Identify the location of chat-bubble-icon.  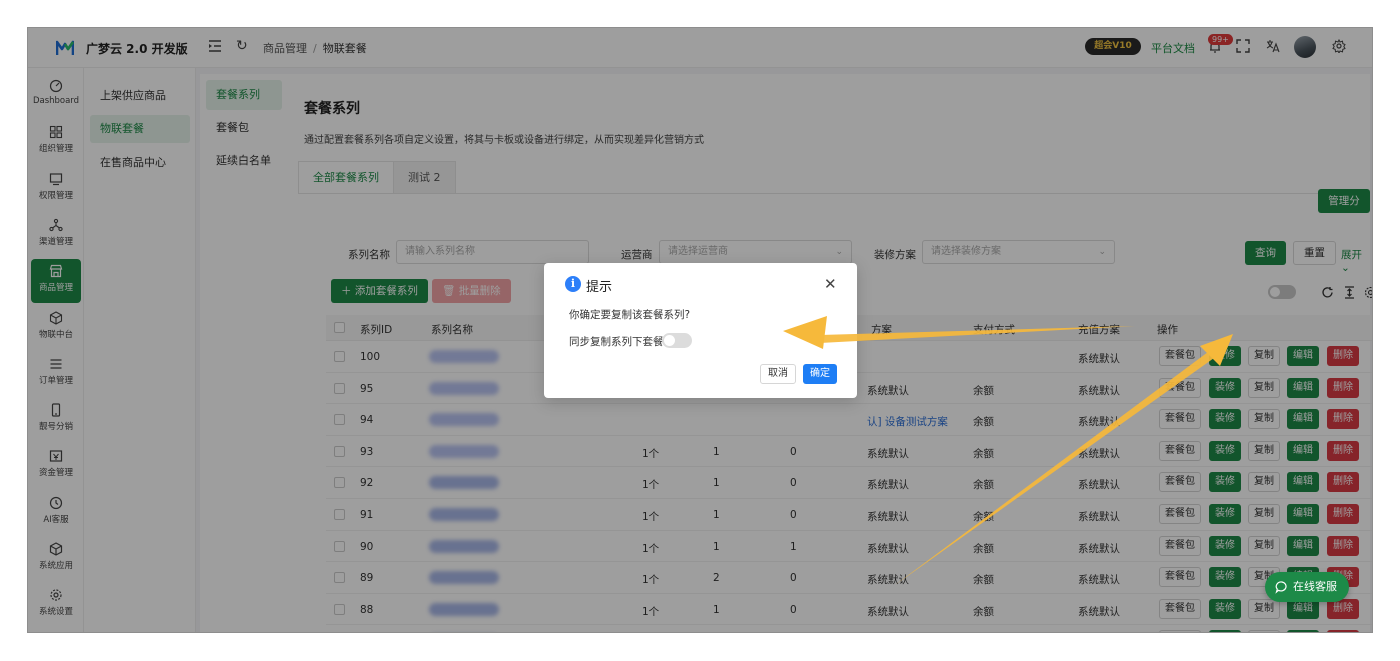
(1281, 587).